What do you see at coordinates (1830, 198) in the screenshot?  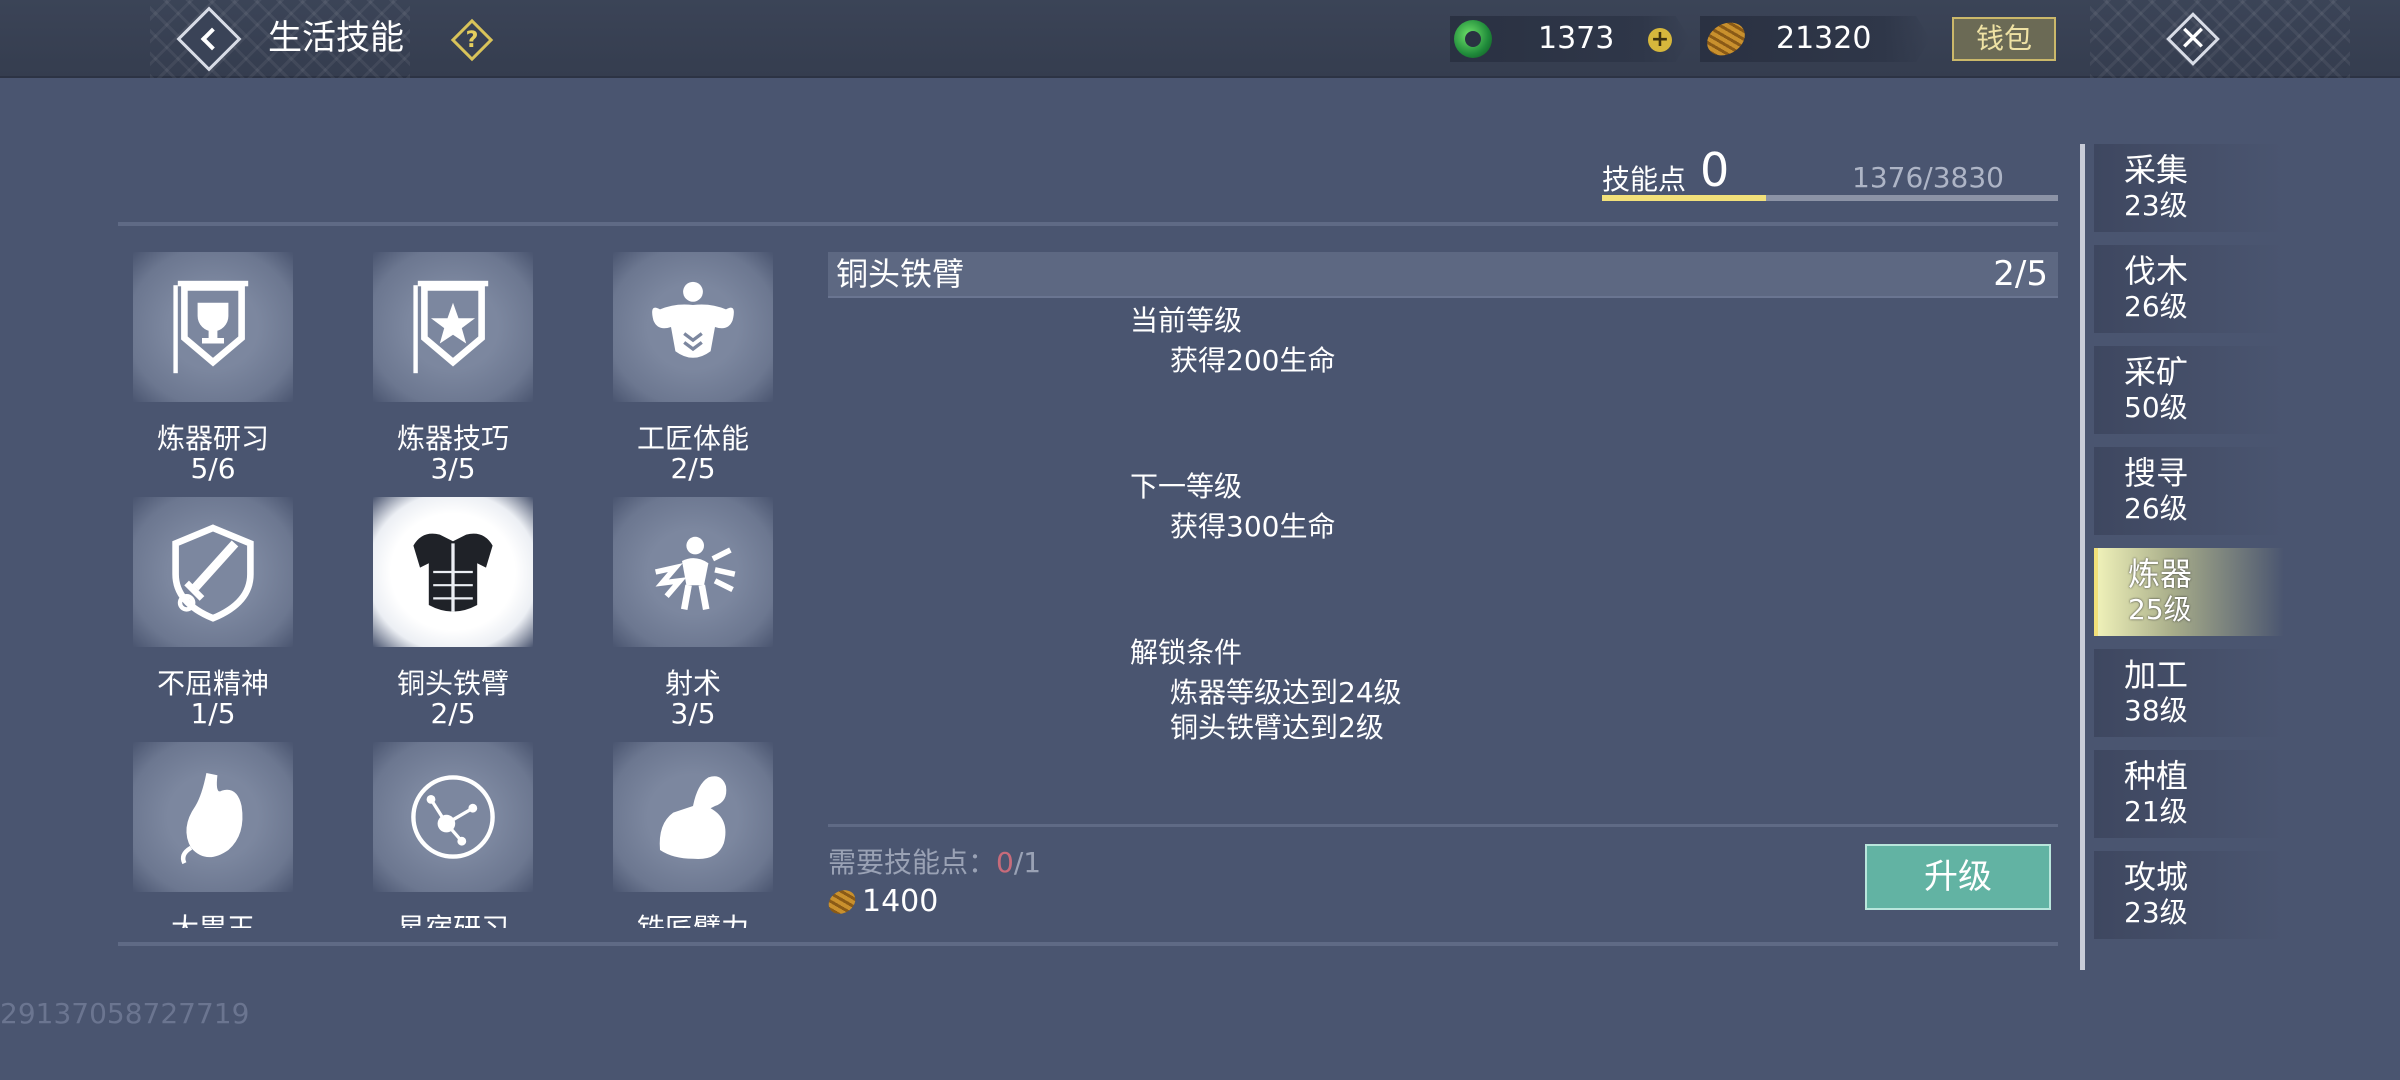 I see `skill-points-progress-bar` at bounding box center [1830, 198].